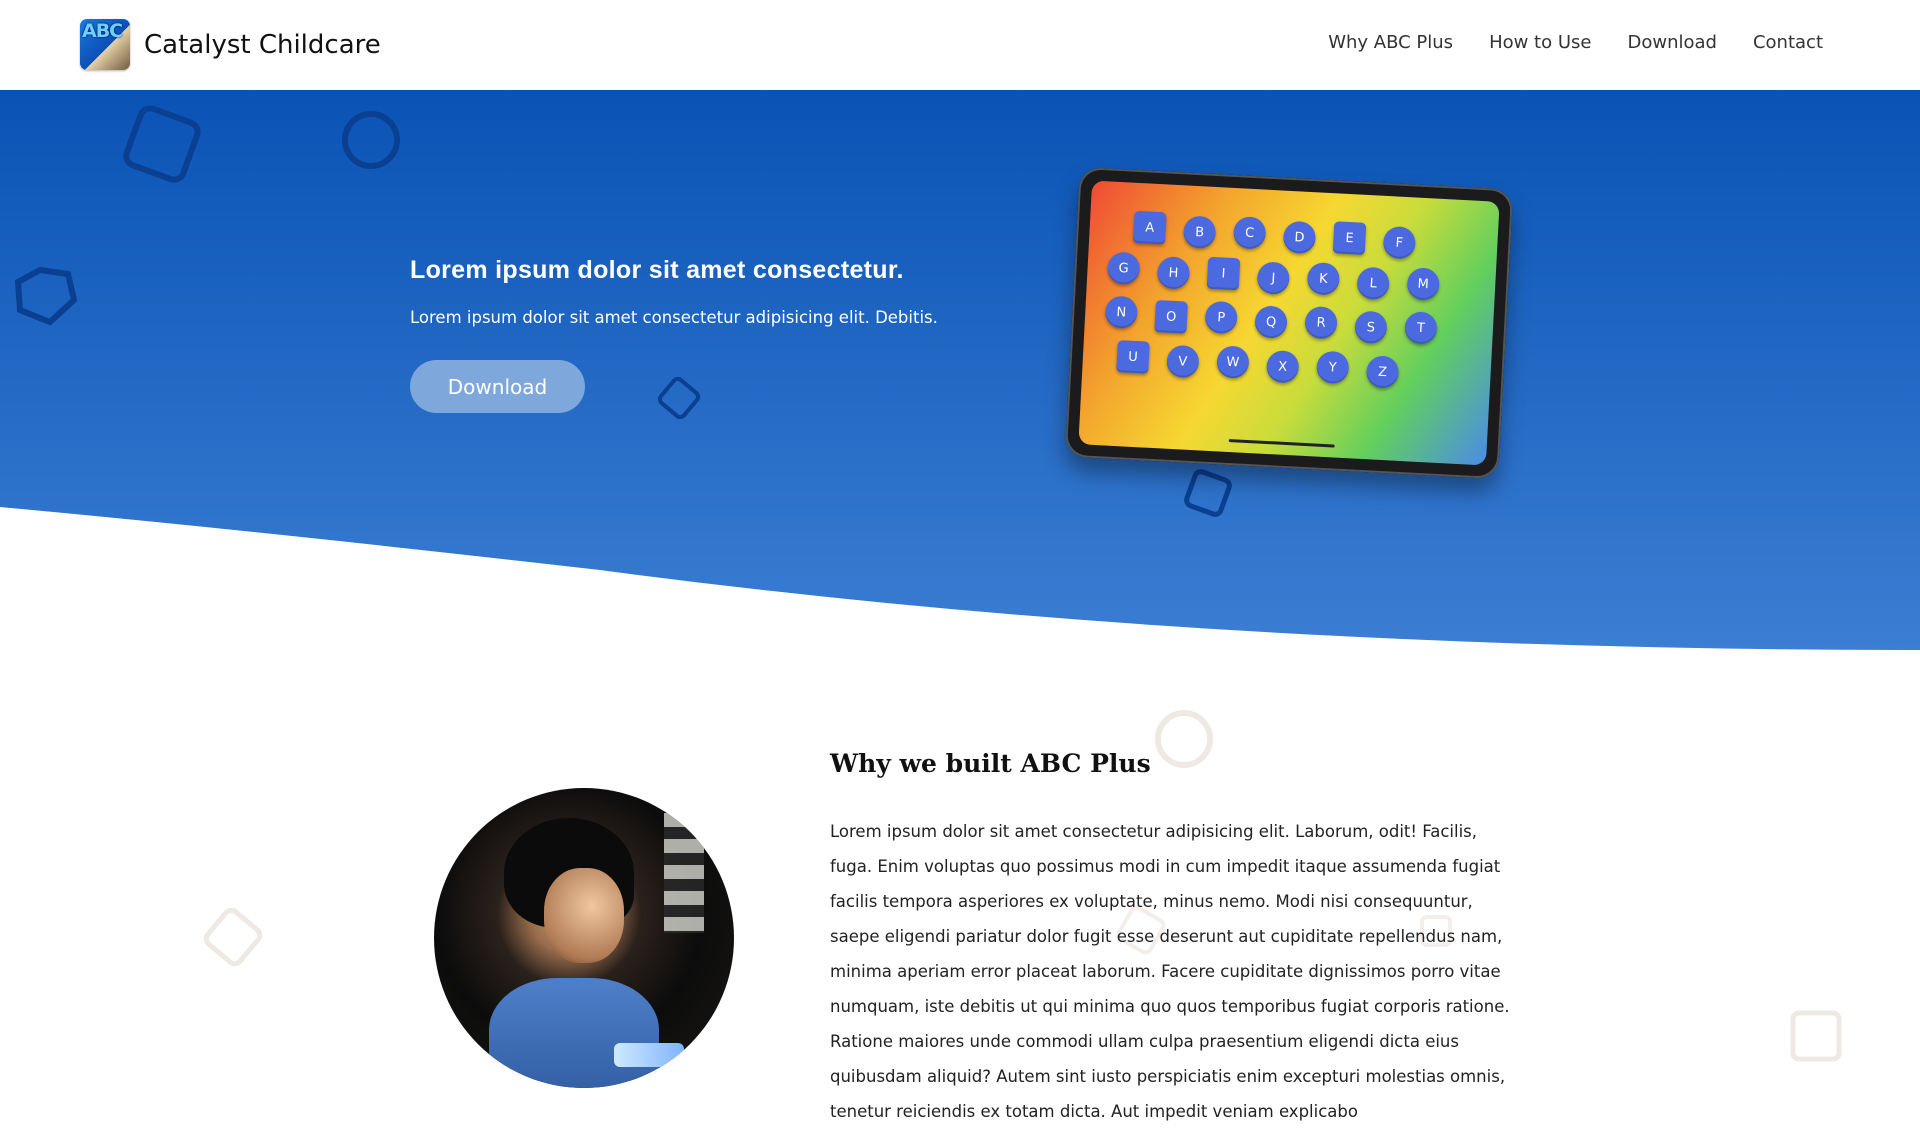 The image size is (1920, 1129). Describe the element at coordinates (1271, 322) in the screenshot. I see `letter-key-q: Q` at that location.